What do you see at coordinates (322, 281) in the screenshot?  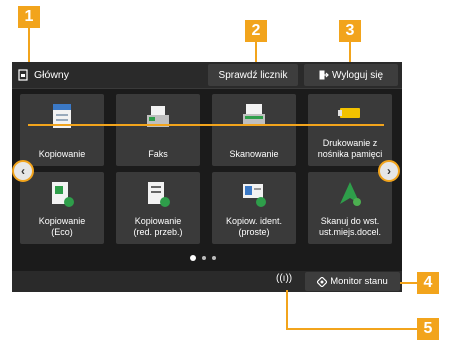 I see `status-monitor-icon` at bounding box center [322, 281].